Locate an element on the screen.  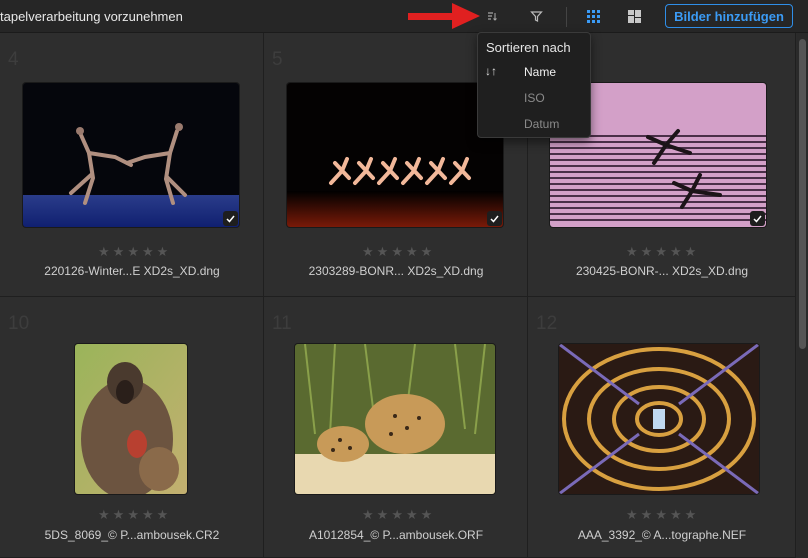
sort-icon is located at coordinates (492, 16).